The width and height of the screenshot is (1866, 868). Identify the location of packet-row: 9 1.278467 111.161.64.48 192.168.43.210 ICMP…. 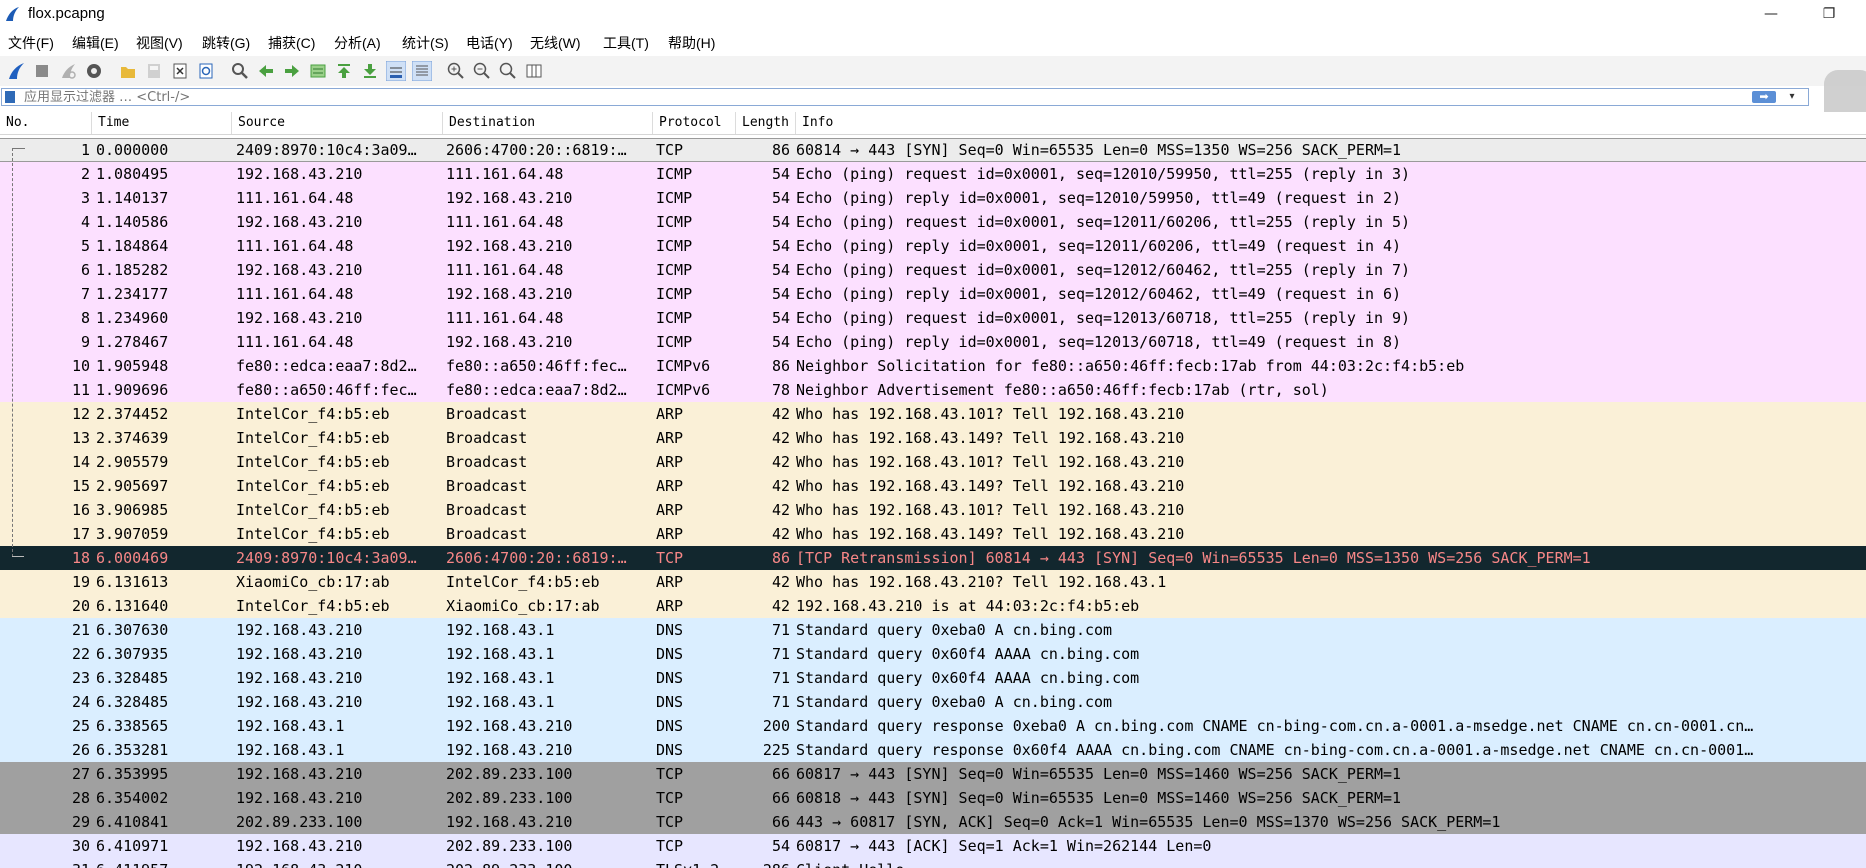
(933, 342).